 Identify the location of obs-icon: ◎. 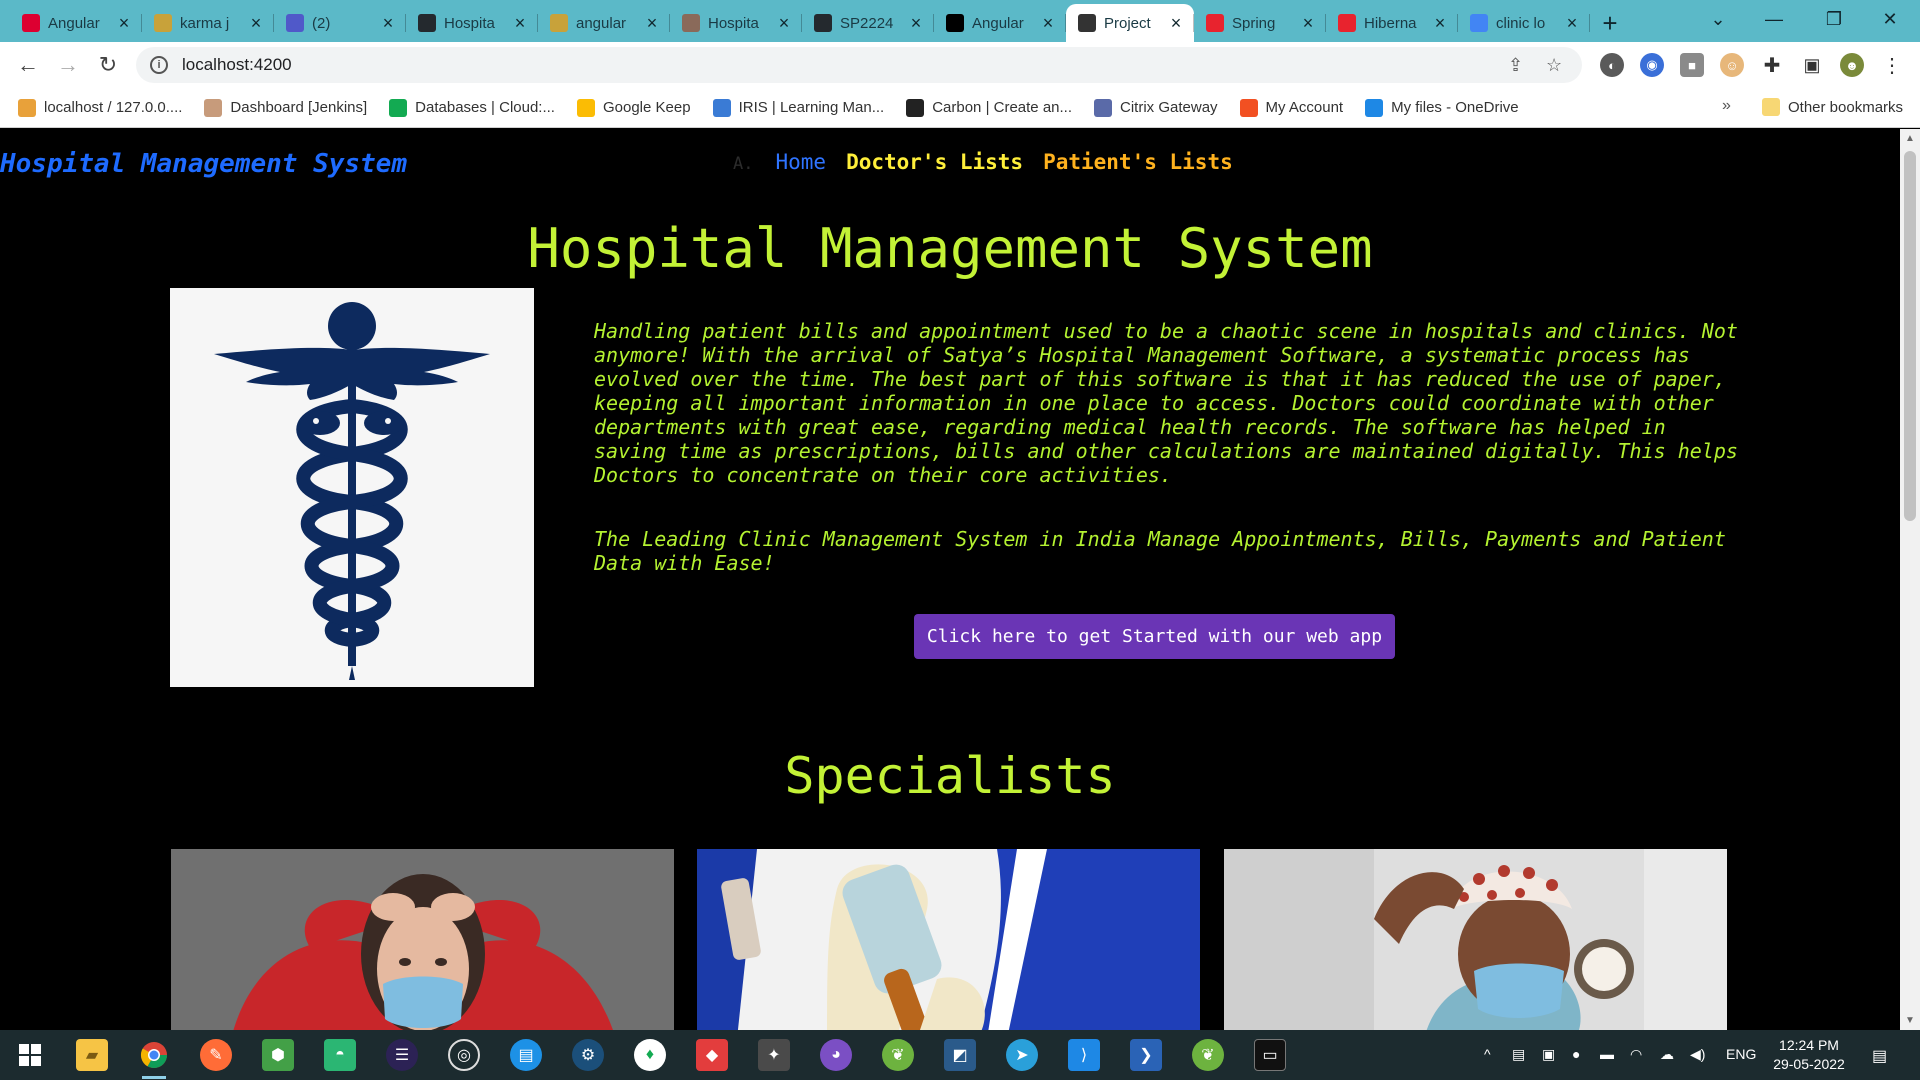
(464, 1055).